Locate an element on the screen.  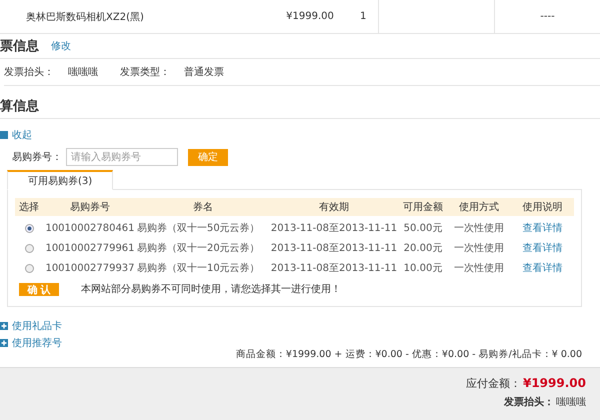
notice-text: 本网站部分易购券不可同时使用，请您选择其一进行使用！ is located at coordinates (211, 289).